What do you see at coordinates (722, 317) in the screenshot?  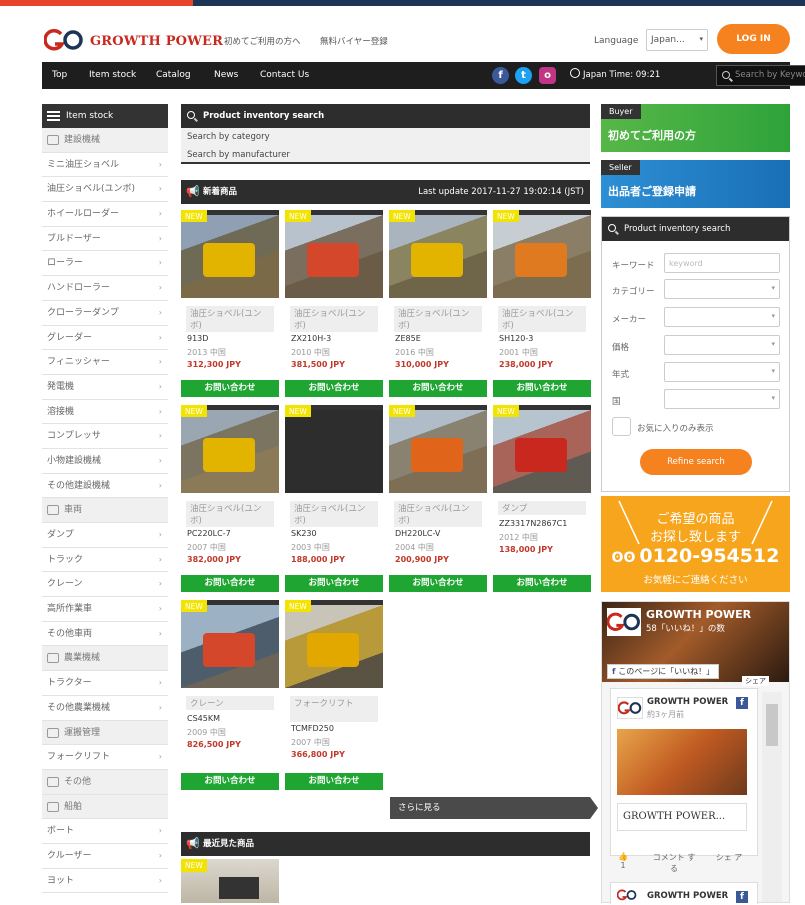 I see `maker-select: ▾` at bounding box center [722, 317].